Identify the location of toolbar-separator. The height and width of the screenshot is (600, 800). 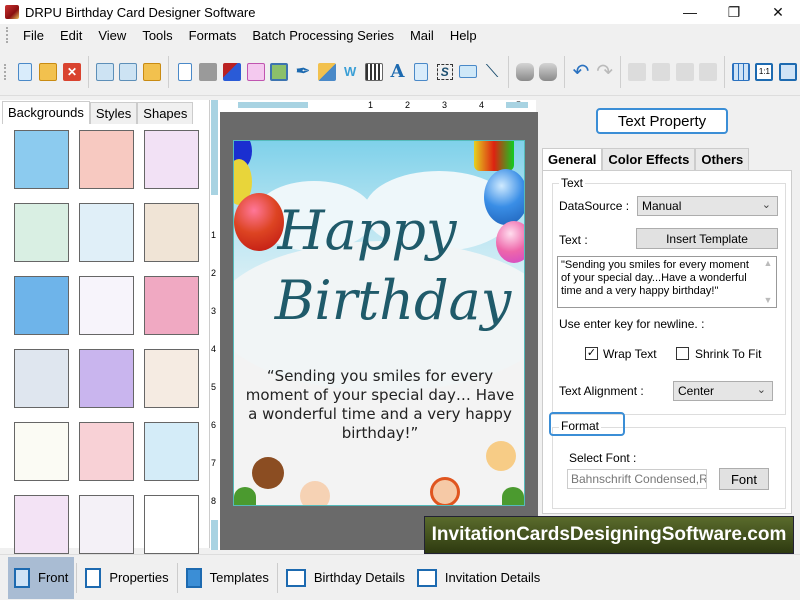
(724, 71).